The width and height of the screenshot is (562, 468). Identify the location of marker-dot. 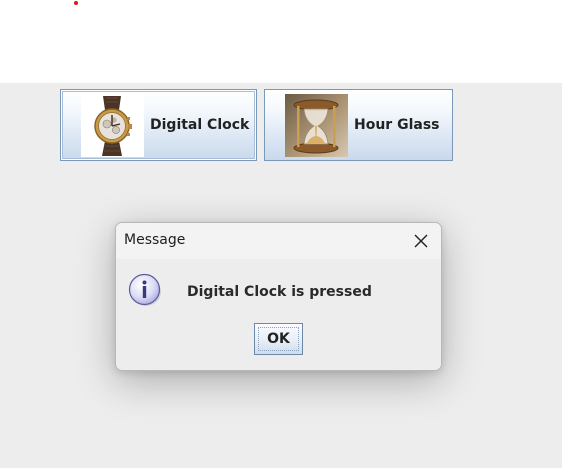
(76, 3).